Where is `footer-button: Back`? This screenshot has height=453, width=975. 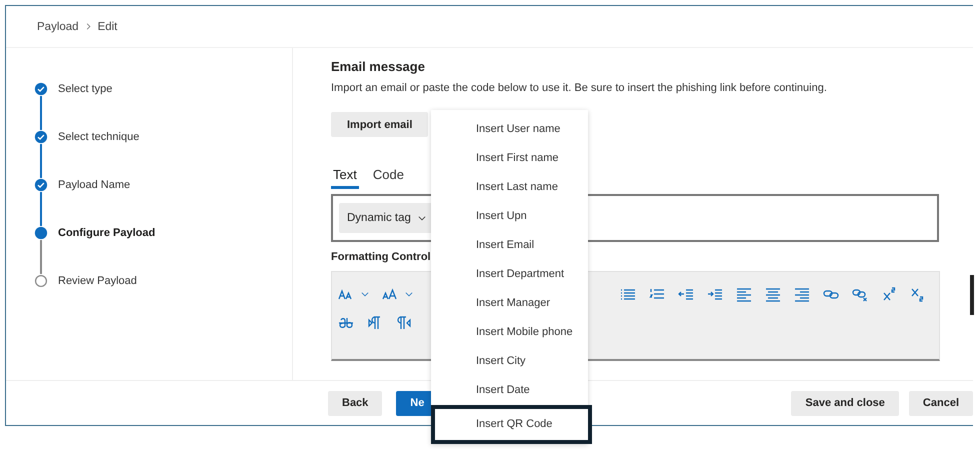 footer-button: Back is located at coordinates (355, 403).